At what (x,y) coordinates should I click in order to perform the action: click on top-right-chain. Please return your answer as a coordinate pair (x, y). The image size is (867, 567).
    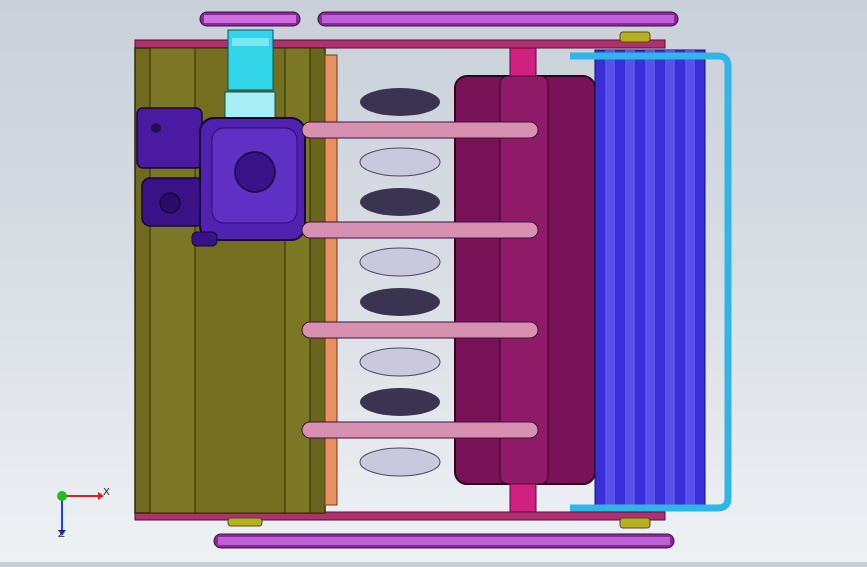
    Looking at the image, I should click on (498, 19).